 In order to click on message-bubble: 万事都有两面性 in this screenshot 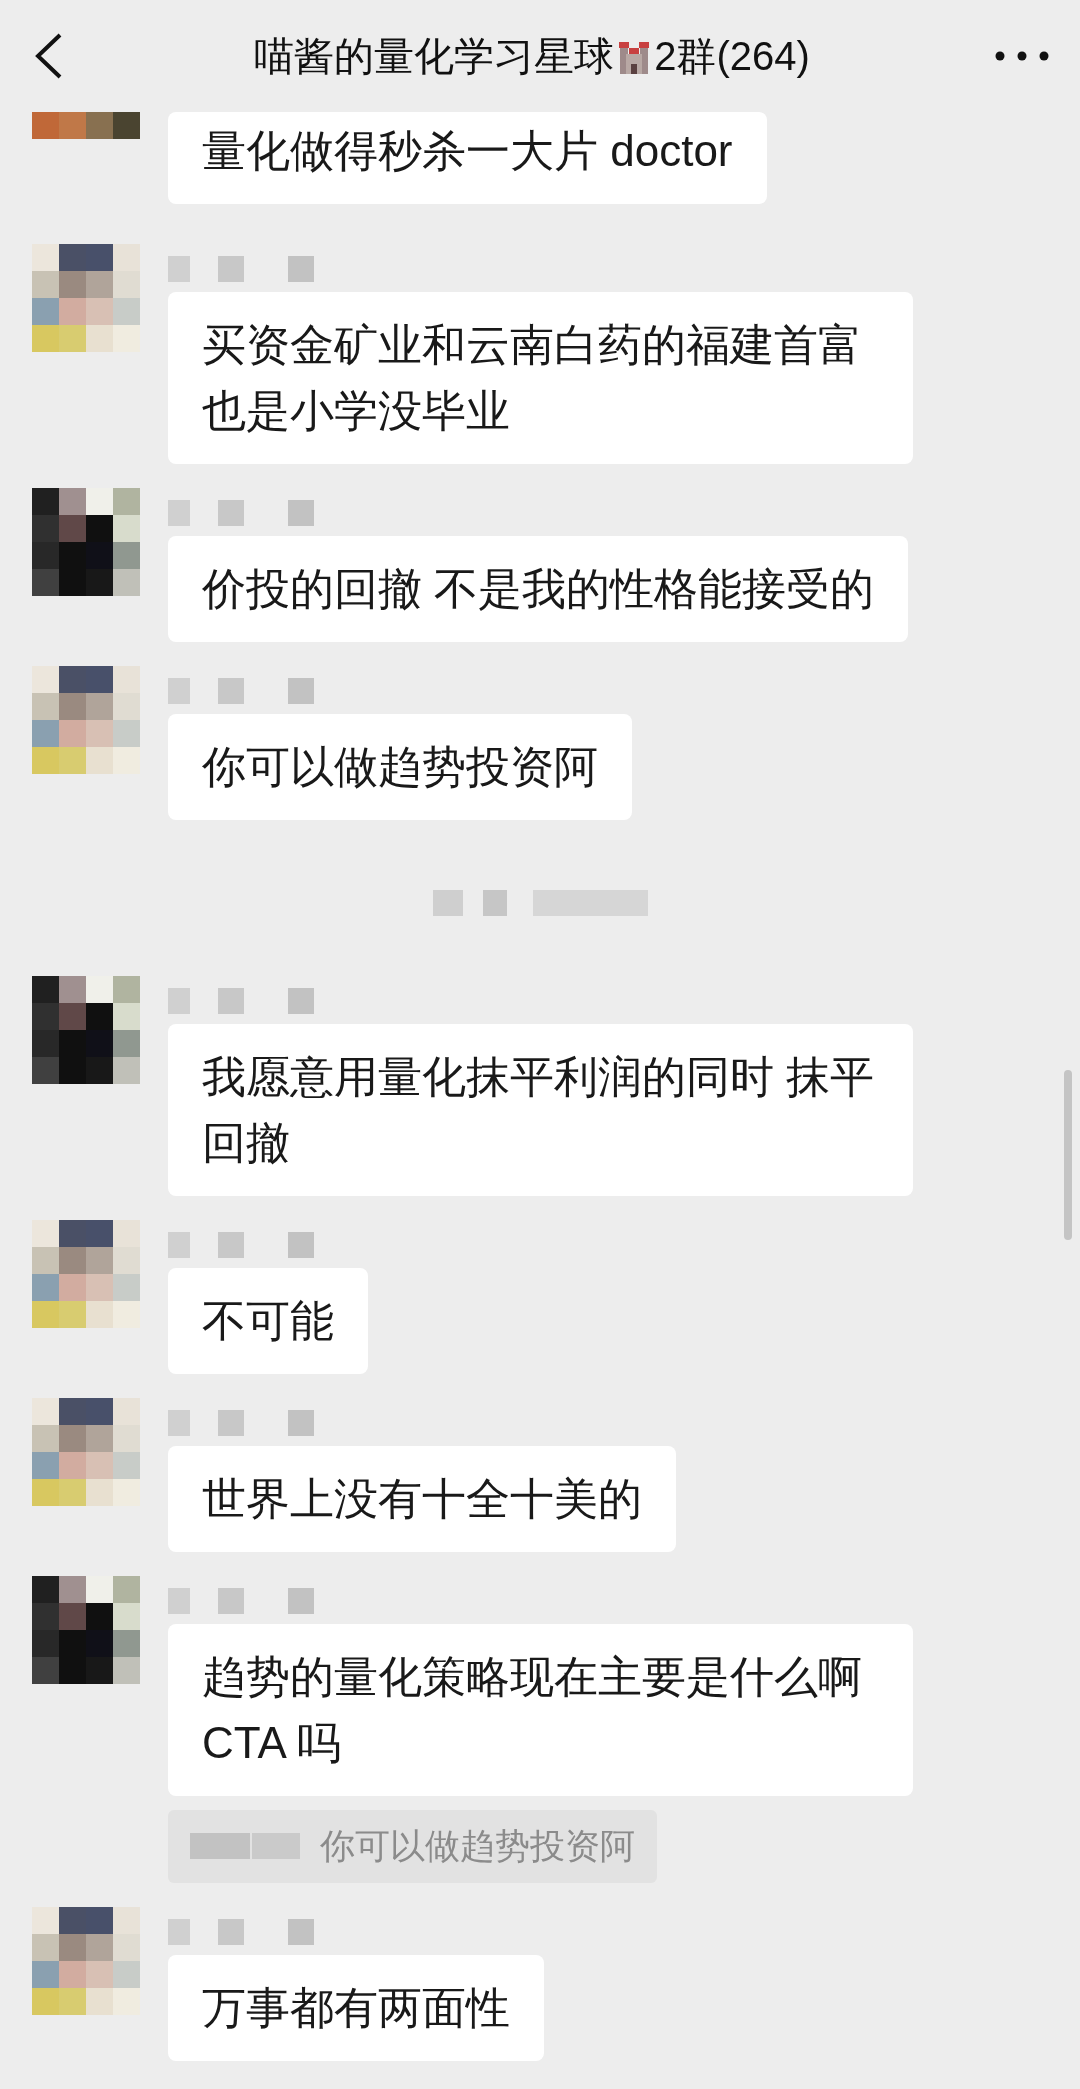, I will do `click(356, 2007)`.